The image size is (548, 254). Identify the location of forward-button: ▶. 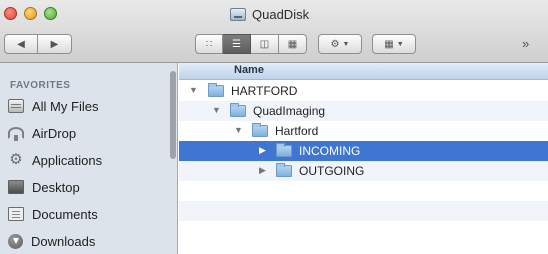
(55, 44).